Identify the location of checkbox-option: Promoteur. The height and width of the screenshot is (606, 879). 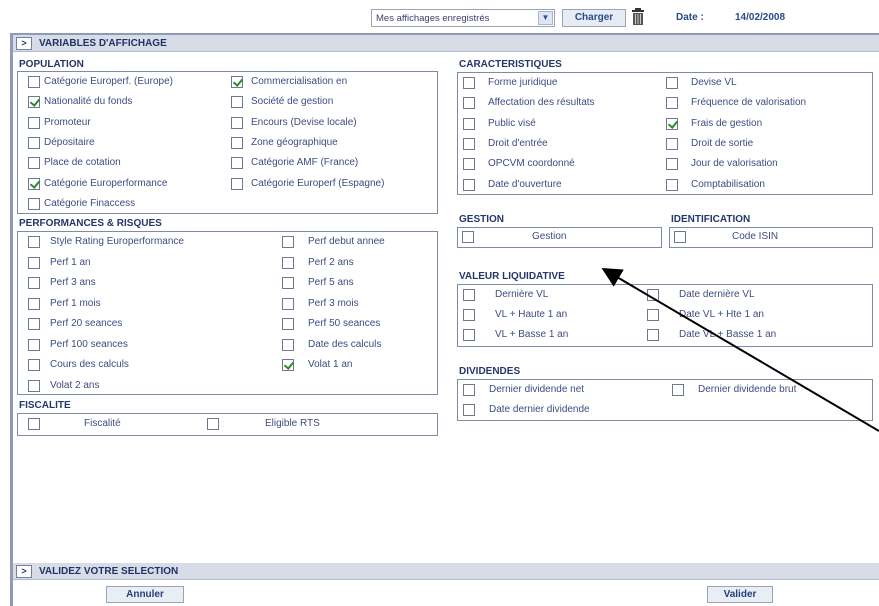
(125, 123).